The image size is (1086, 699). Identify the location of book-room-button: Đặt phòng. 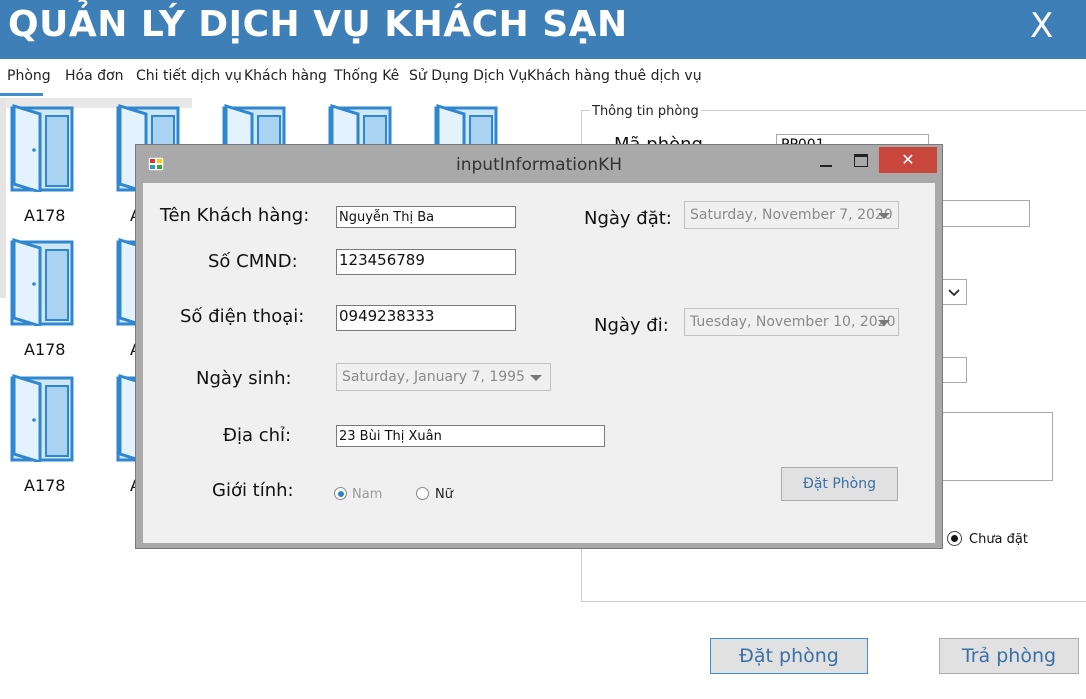
(789, 656).